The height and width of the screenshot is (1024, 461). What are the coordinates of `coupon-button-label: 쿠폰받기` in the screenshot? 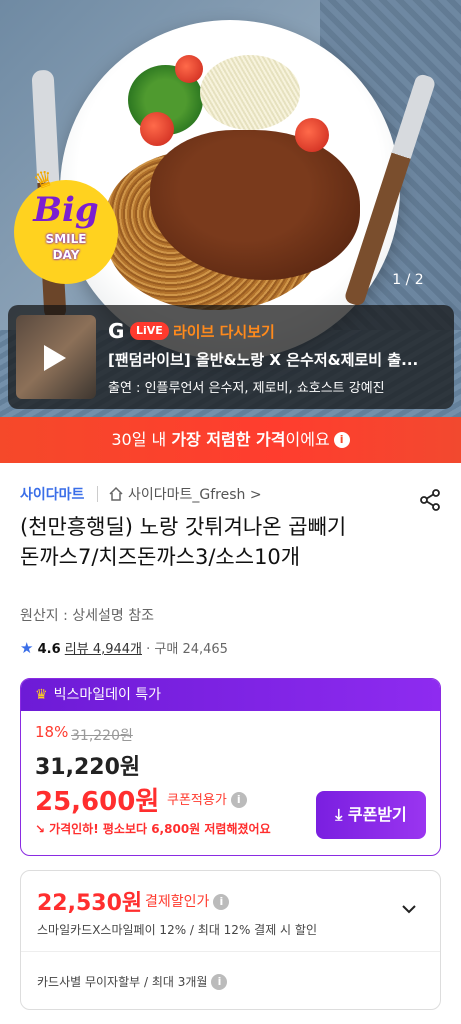 It's located at (377, 814).